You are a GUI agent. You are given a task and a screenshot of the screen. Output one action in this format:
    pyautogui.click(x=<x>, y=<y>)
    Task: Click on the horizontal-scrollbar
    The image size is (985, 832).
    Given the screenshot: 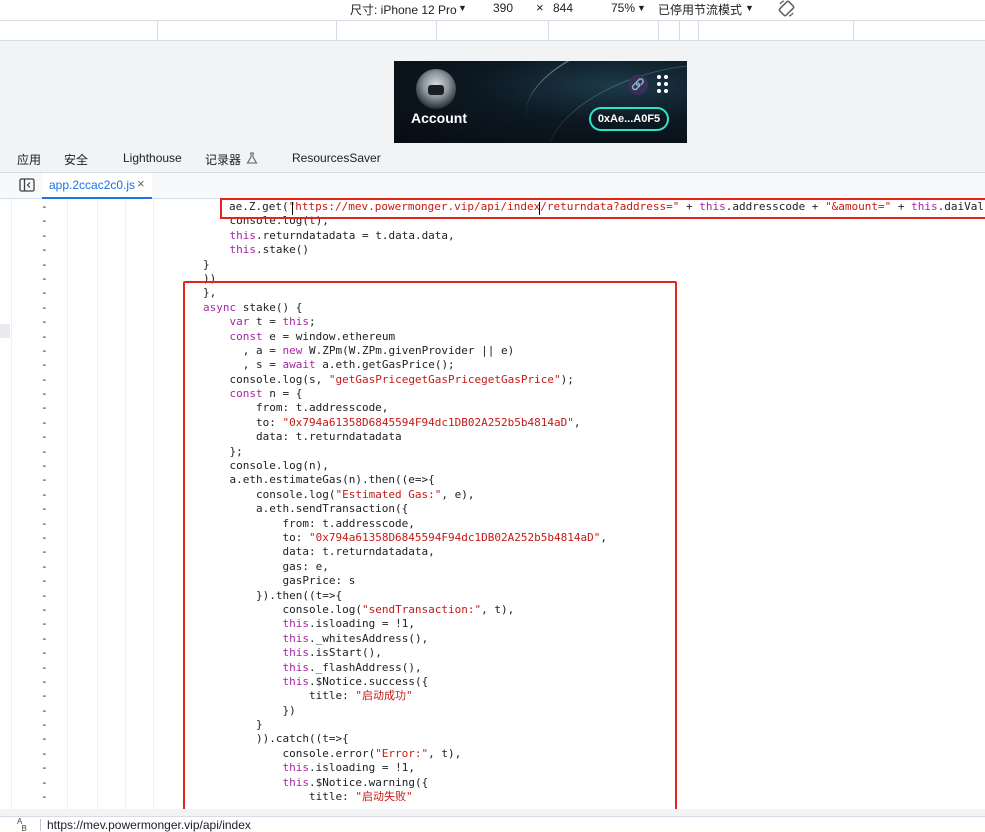 What is the action you would take?
    pyautogui.click(x=492, y=812)
    